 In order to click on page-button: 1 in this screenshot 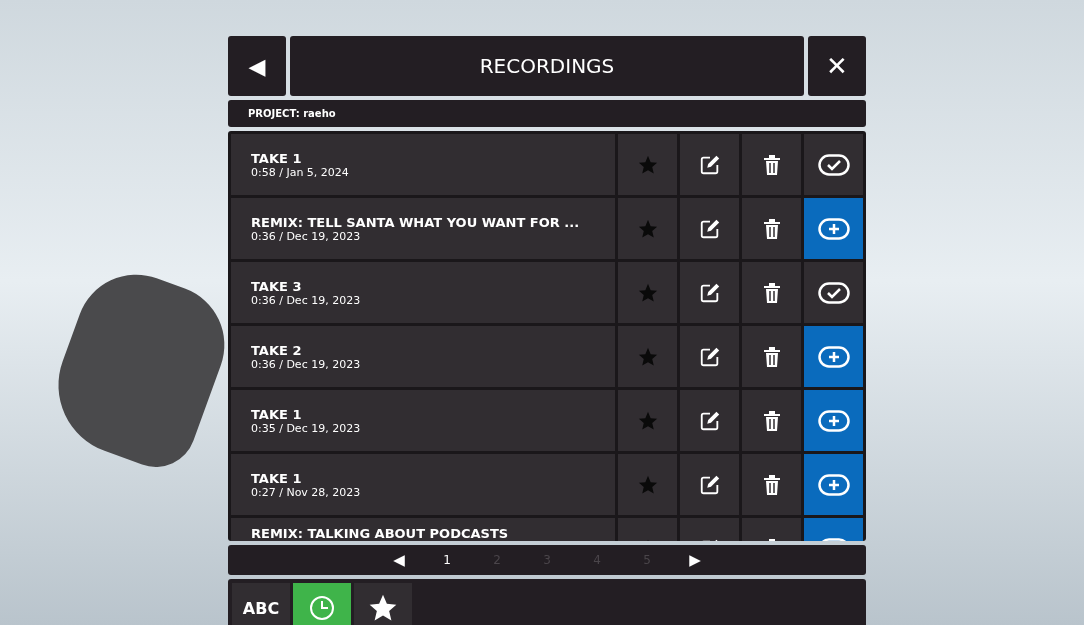, I will do `click(447, 560)`.